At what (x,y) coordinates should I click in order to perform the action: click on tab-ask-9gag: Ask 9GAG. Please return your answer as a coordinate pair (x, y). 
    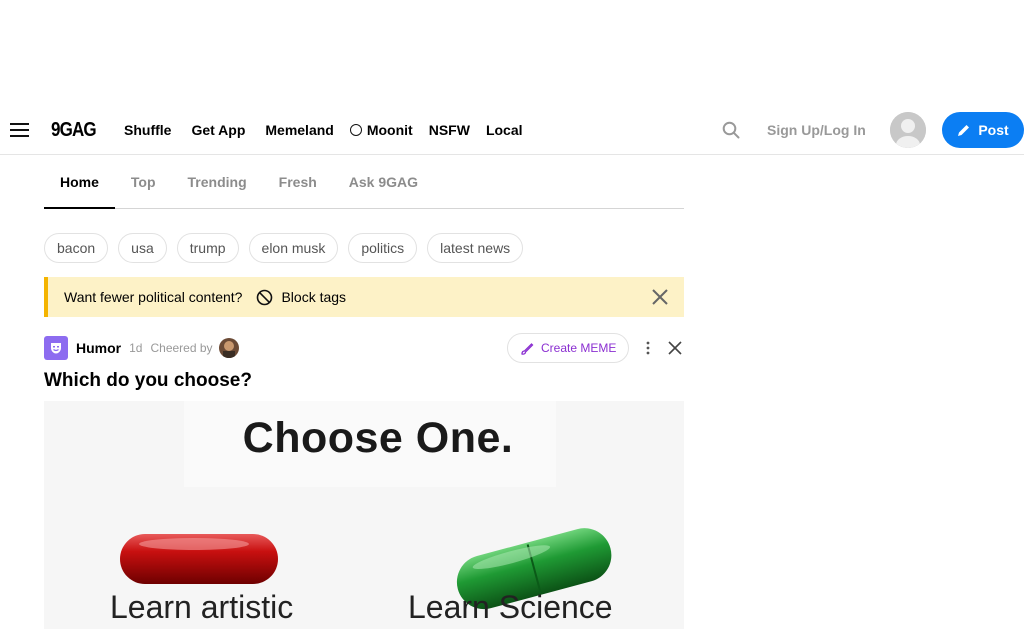
    Looking at the image, I should click on (383, 182).